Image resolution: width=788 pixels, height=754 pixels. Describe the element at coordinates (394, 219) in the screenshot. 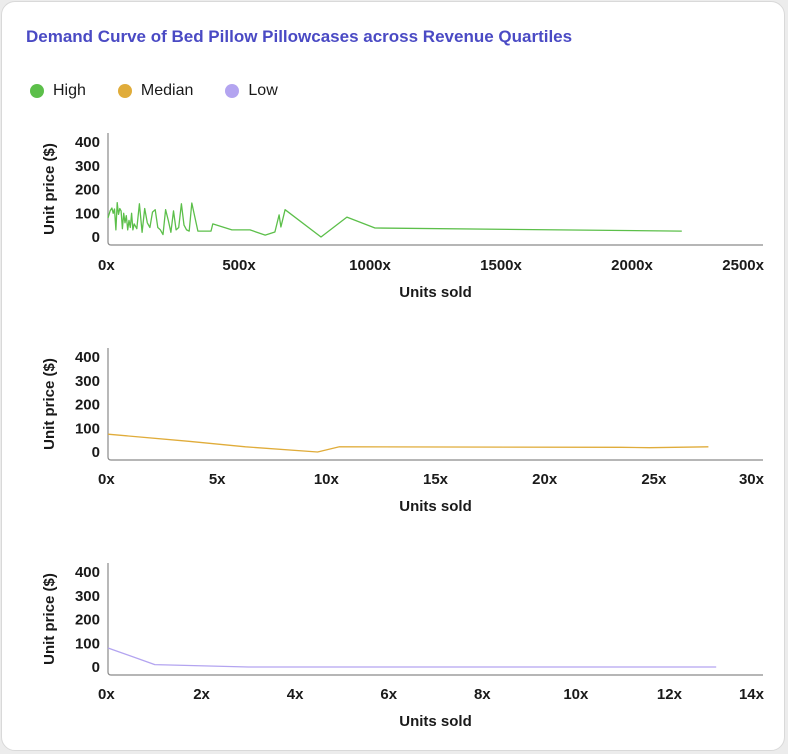

I see `high-series-line` at that location.